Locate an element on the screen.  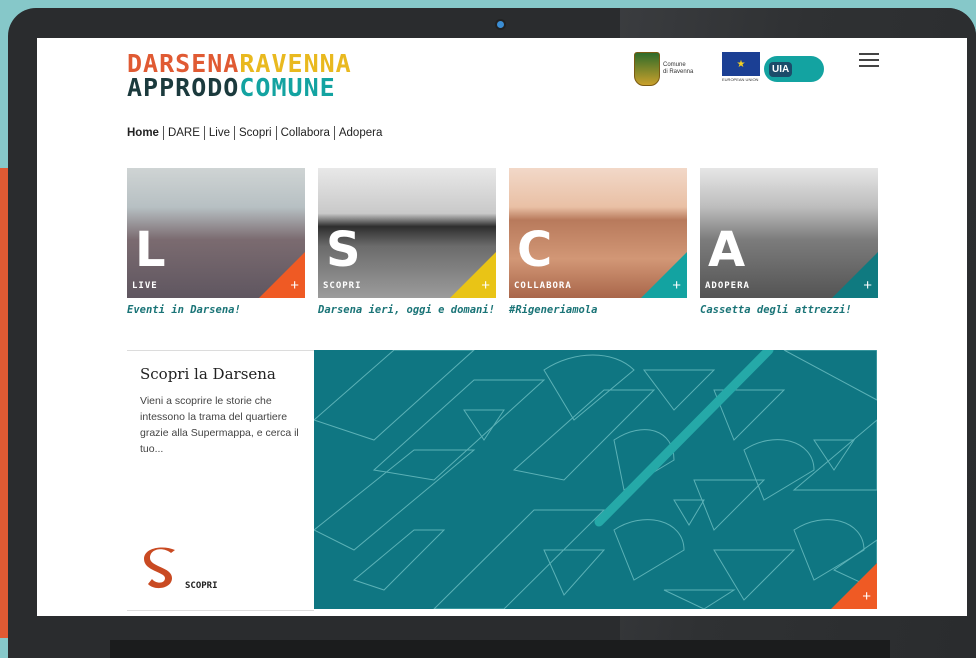
tile-live-letter: L is located at coordinates (150, 250).